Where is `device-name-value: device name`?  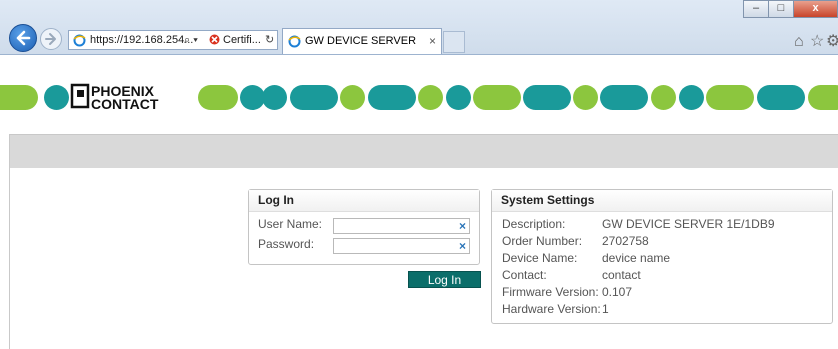 device-name-value: device name is located at coordinates (636, 258).